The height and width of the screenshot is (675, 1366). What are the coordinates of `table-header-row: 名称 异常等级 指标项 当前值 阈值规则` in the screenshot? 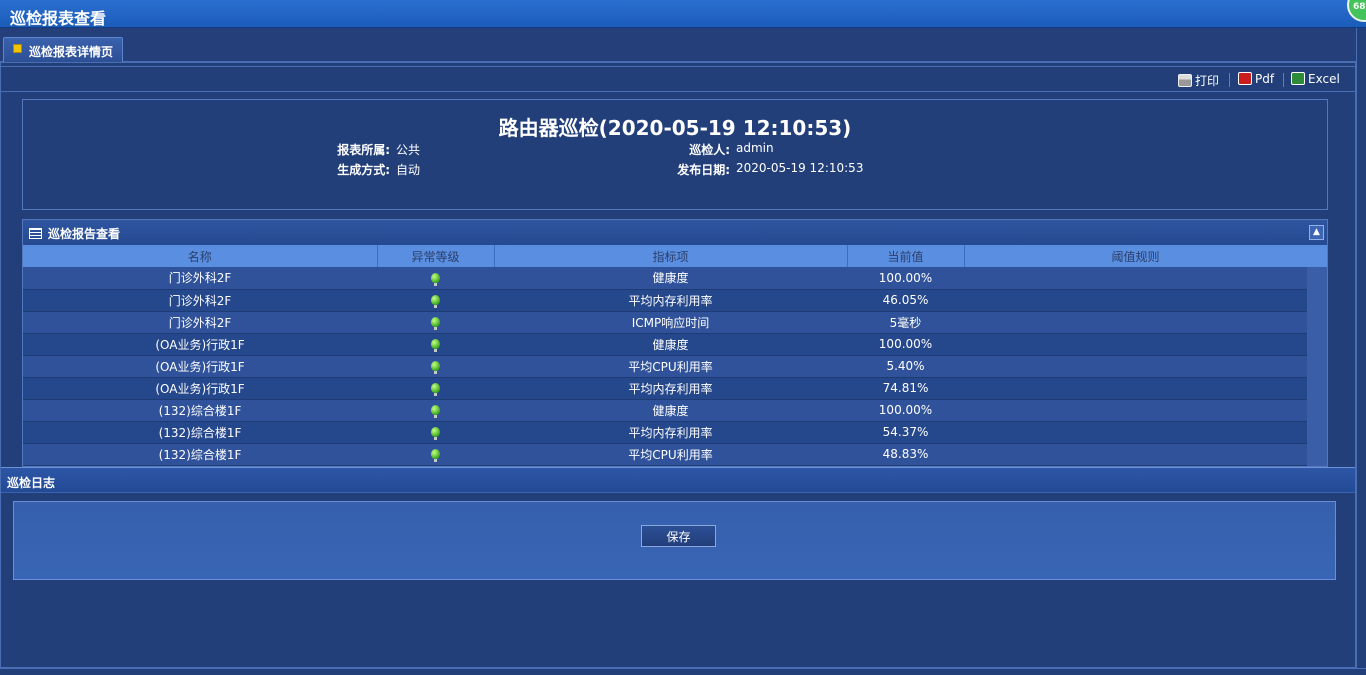 It's located at (665, 256).